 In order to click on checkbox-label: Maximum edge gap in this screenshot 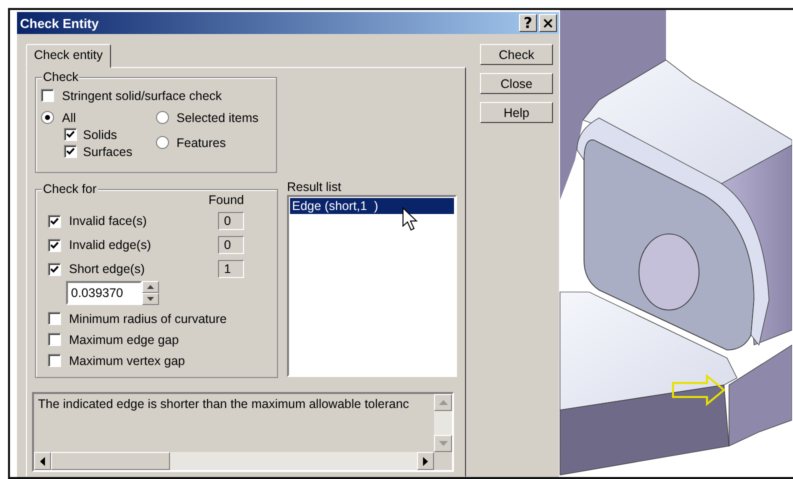, I will do `click(124, 339)`.